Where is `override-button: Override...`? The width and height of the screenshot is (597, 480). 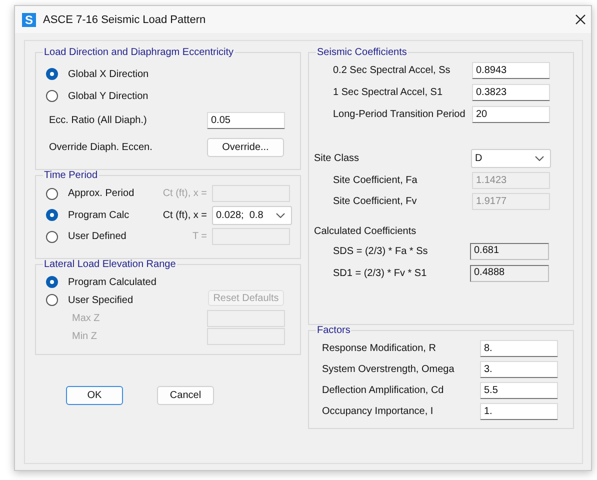 override-button: Override... is located at coordinates (245, 147).